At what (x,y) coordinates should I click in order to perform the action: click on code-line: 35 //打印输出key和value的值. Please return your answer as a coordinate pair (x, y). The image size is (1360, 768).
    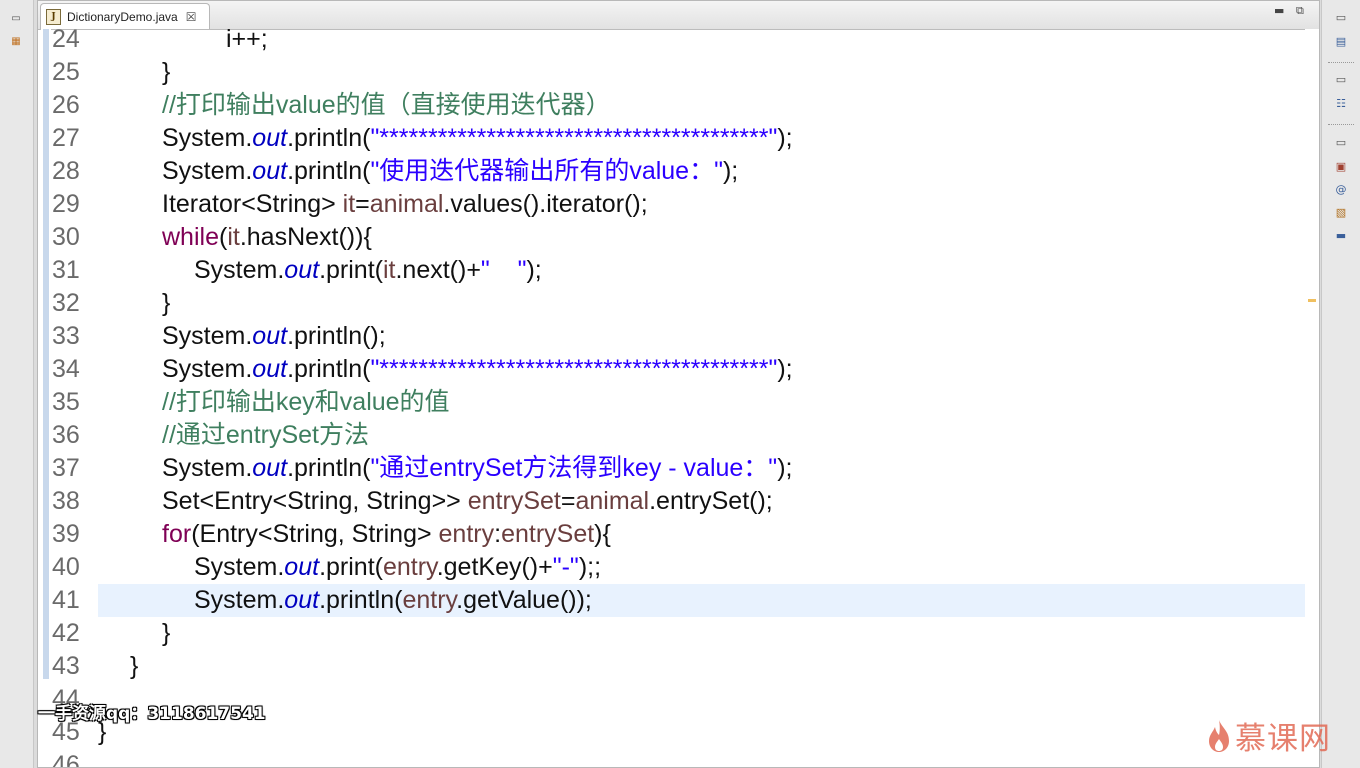
    Looking at the image, I should click on (671, 402).